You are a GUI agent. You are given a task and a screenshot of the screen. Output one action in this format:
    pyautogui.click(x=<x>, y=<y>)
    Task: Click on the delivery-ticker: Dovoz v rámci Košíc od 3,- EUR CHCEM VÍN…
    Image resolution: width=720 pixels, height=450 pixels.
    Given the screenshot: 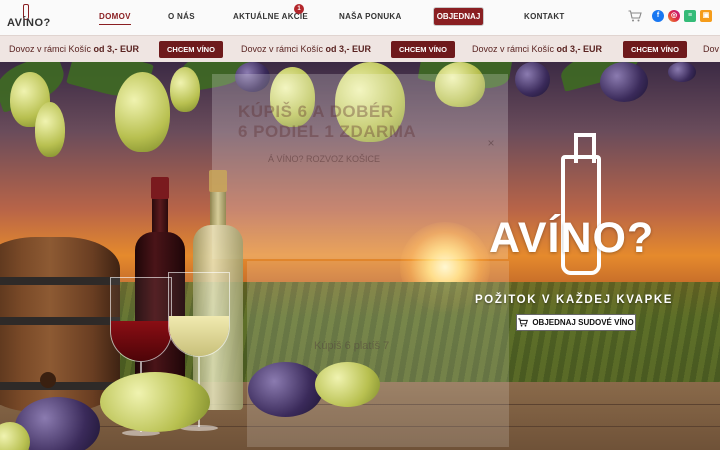 What is the action you would take?
    pyautogui.click(x=360, y=48)
    